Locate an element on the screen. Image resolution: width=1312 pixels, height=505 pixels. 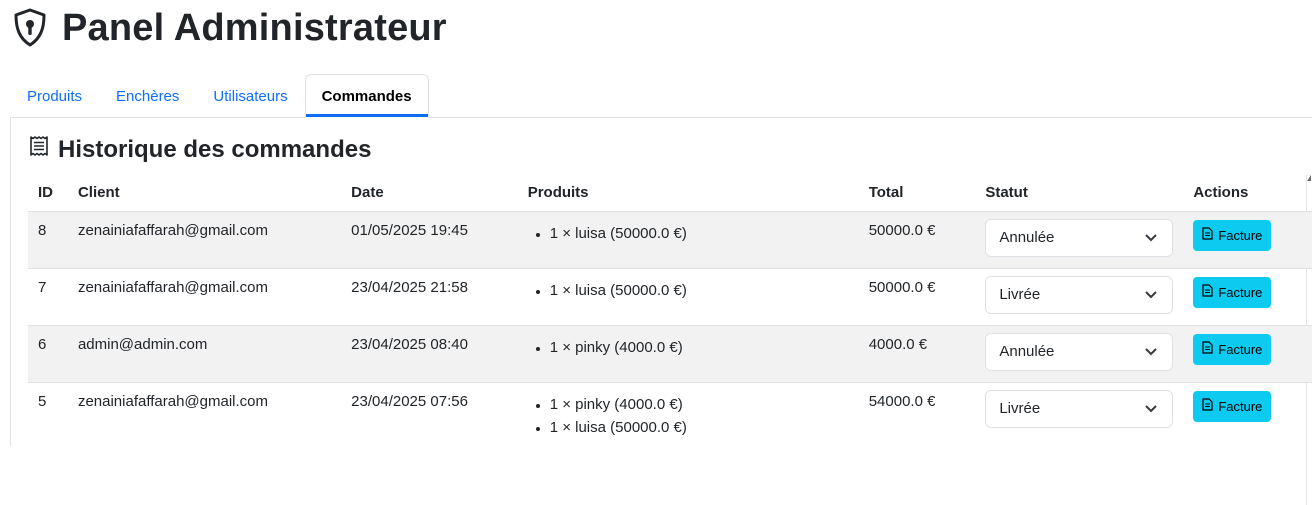
cell-id: 6 is located at coordinates (48, 353).